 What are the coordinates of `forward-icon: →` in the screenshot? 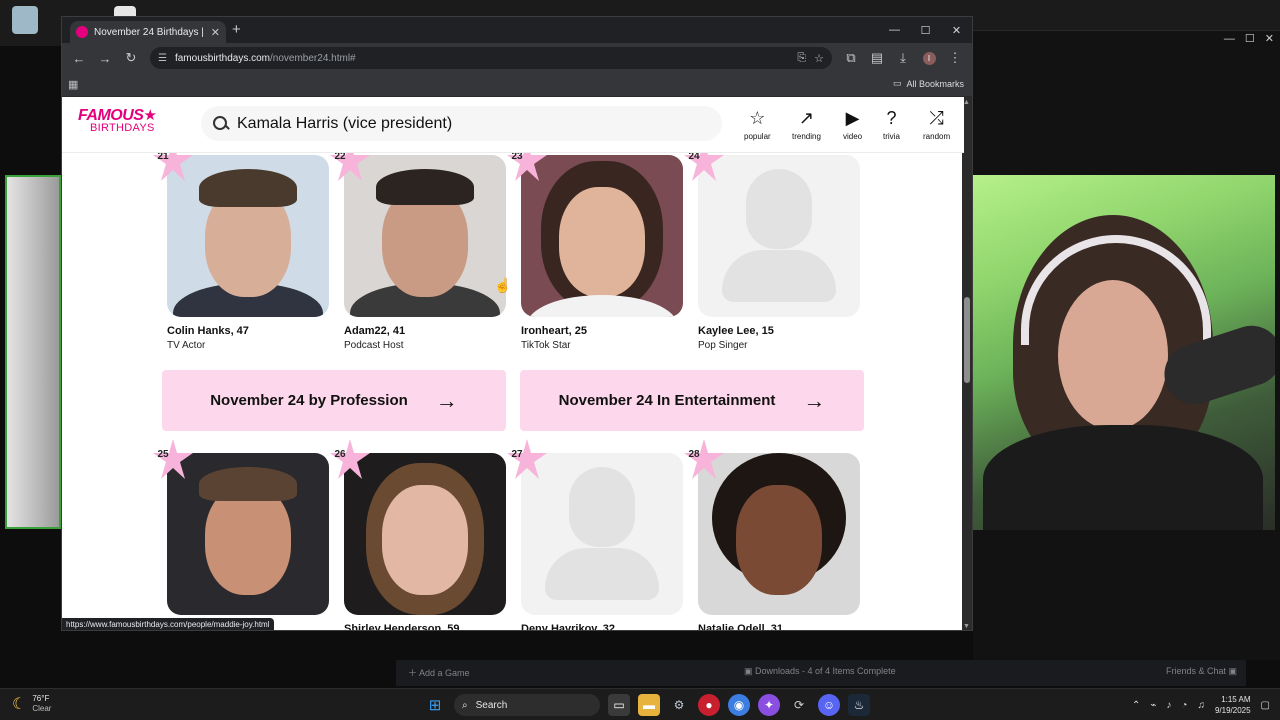 It's located at (105, 58).